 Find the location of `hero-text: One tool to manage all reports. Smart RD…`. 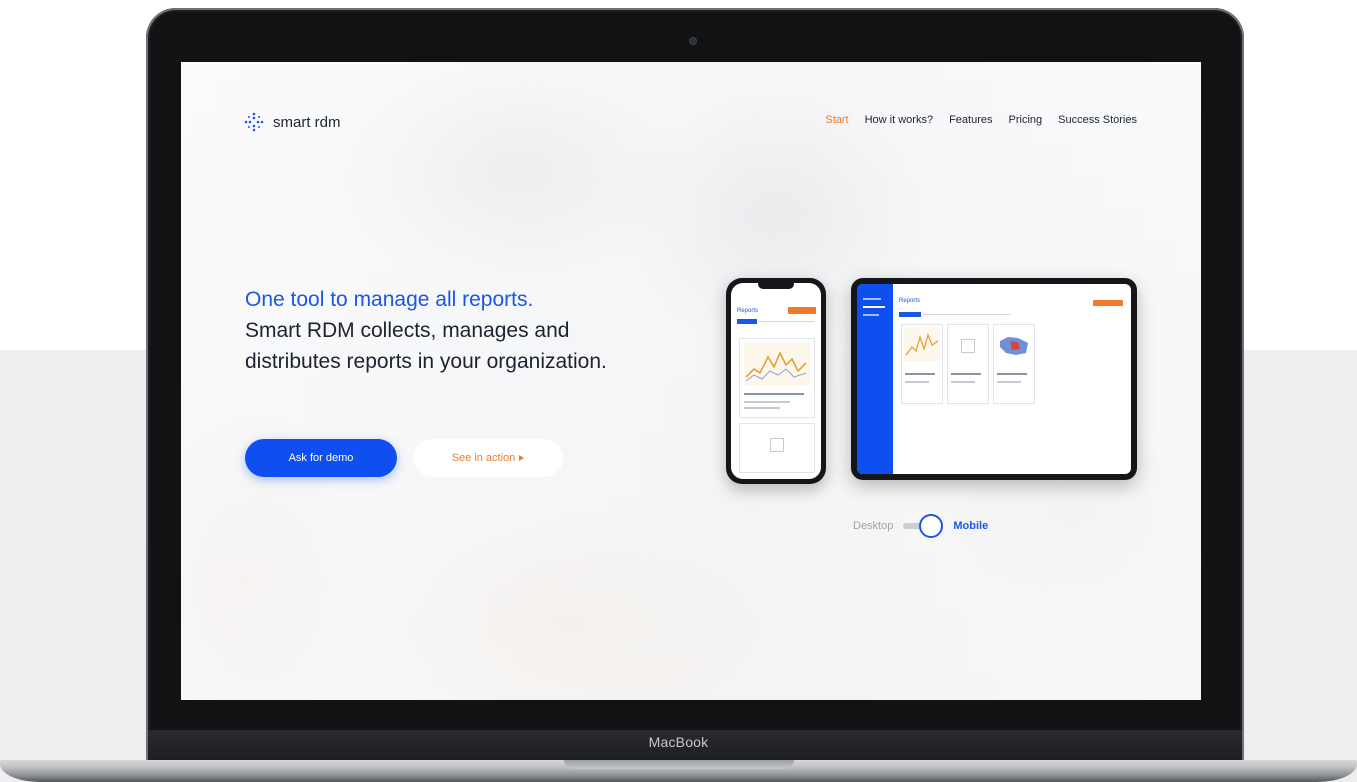

hero-text: One tool to manage all reports. Smart RD… is located at coordinates (455, 330).